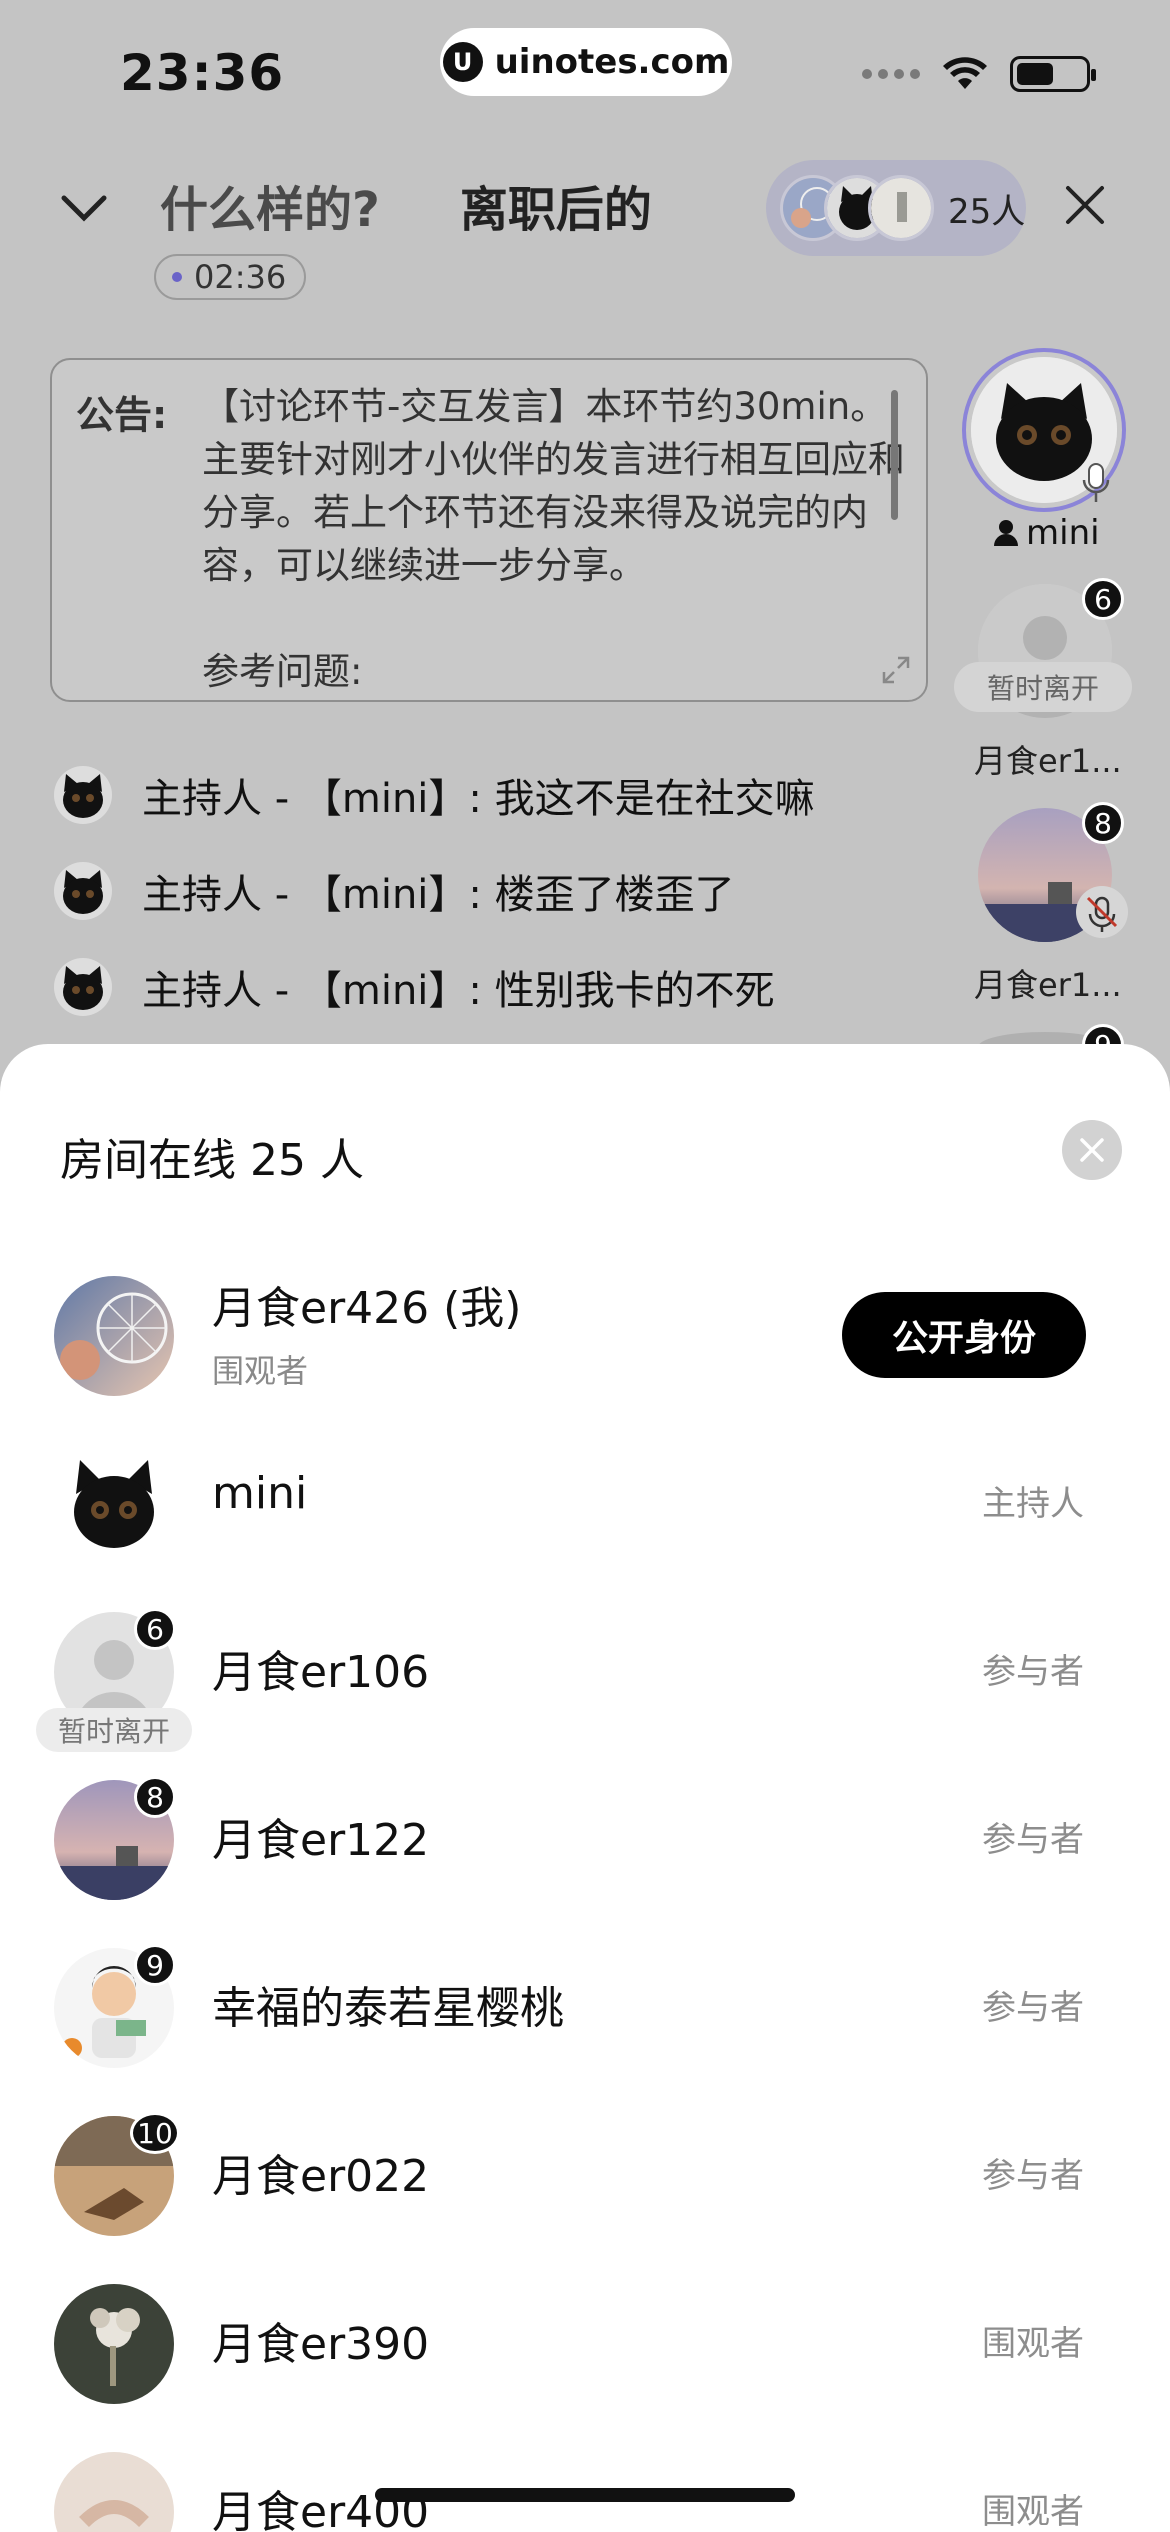  I want to click on announcement-label: 公告:, so click(122, 415).